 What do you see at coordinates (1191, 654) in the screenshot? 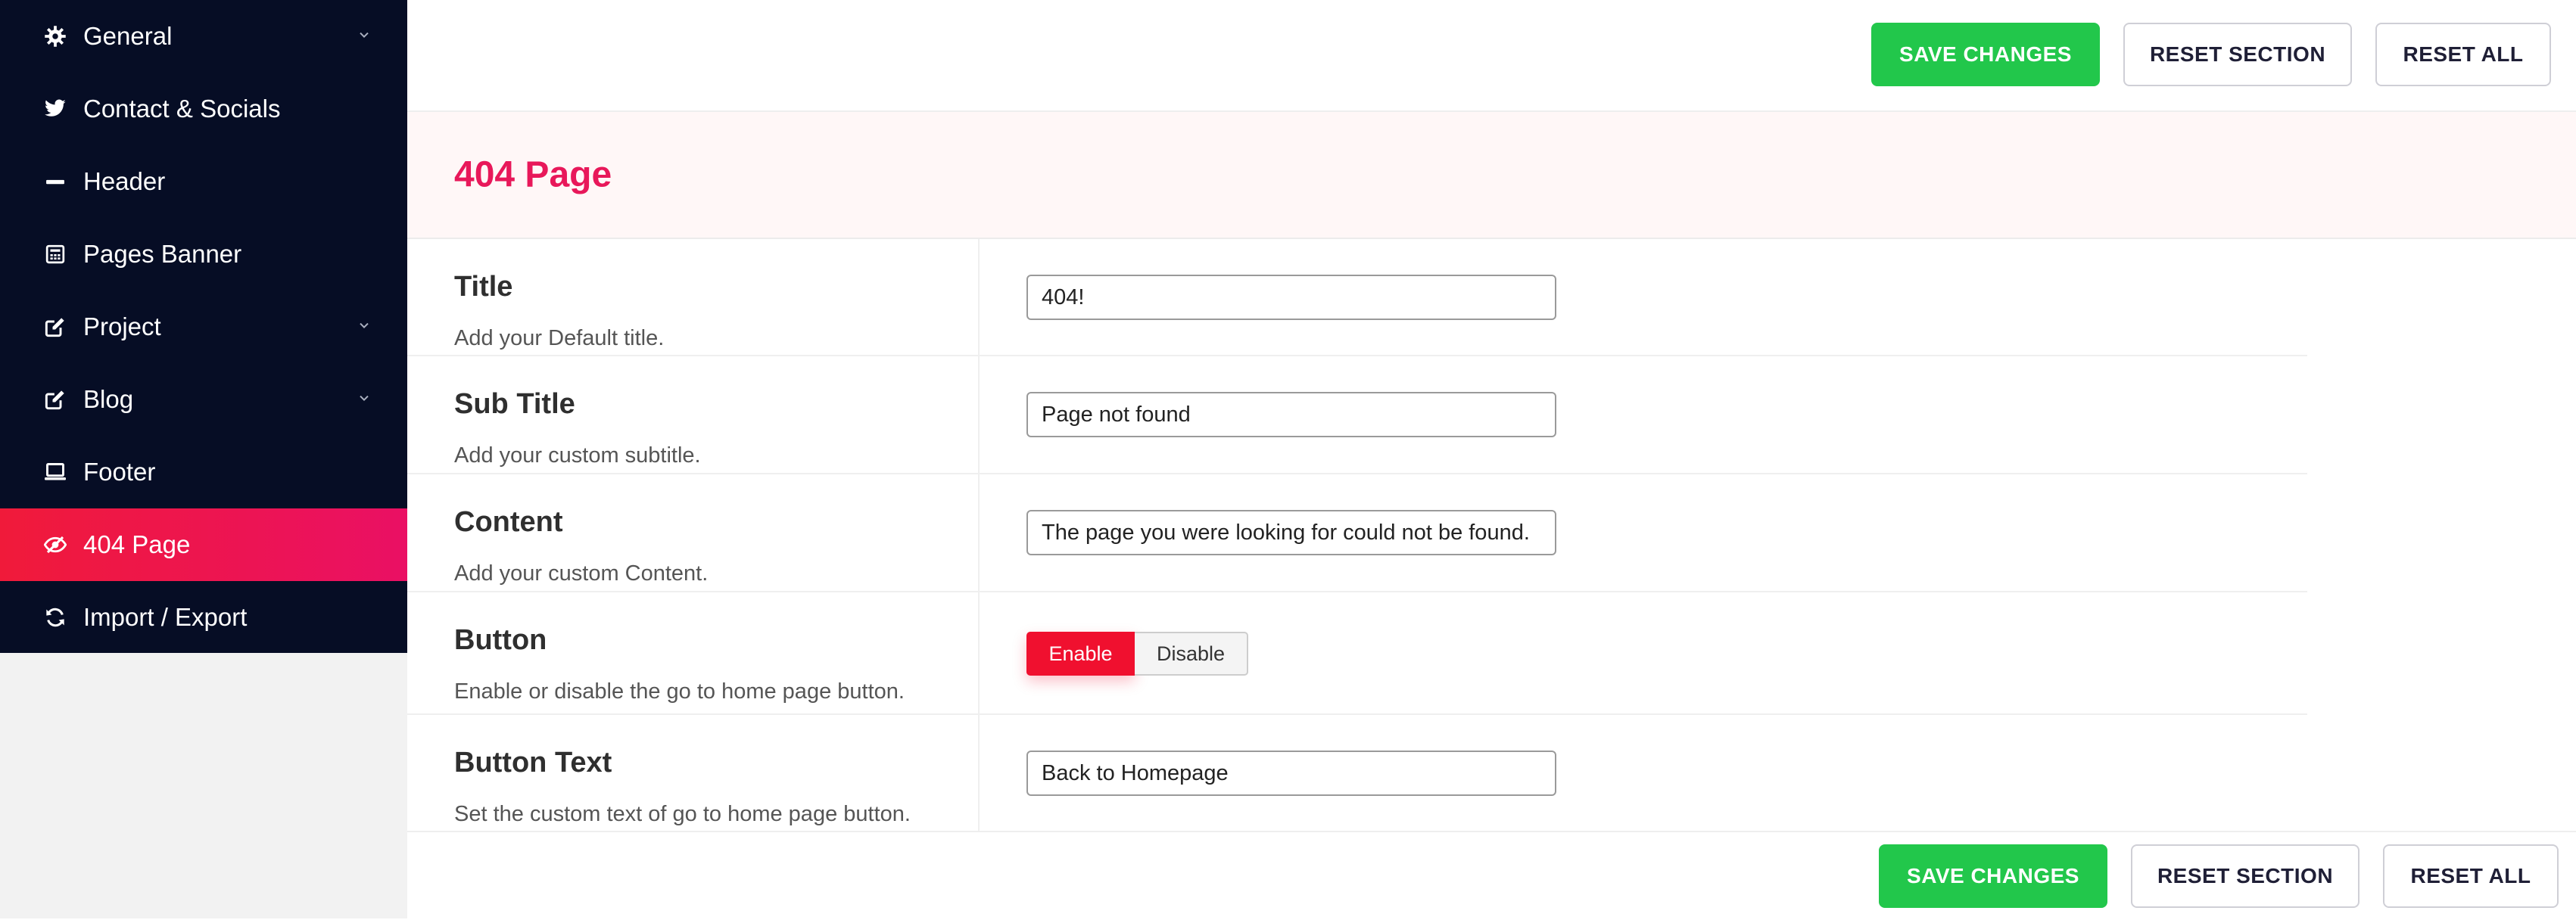
I see `disable-toggle: Disable` at bounding box center [1191, 654].